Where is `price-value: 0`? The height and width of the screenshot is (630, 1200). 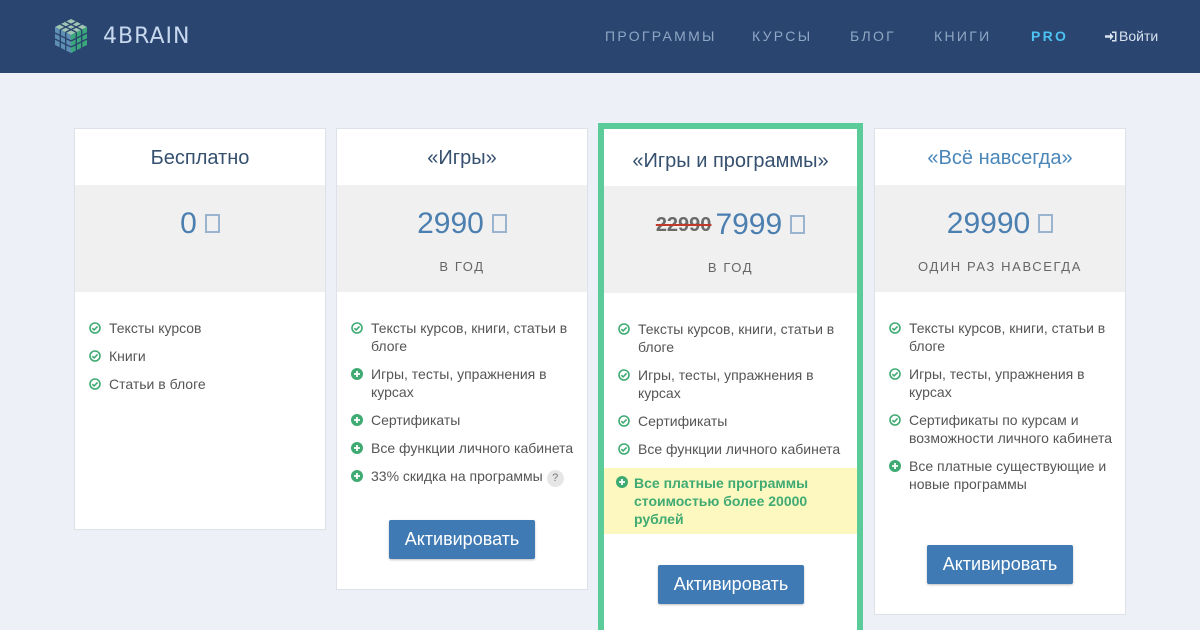 price-value: 0 is located at coordinates (188, 223).